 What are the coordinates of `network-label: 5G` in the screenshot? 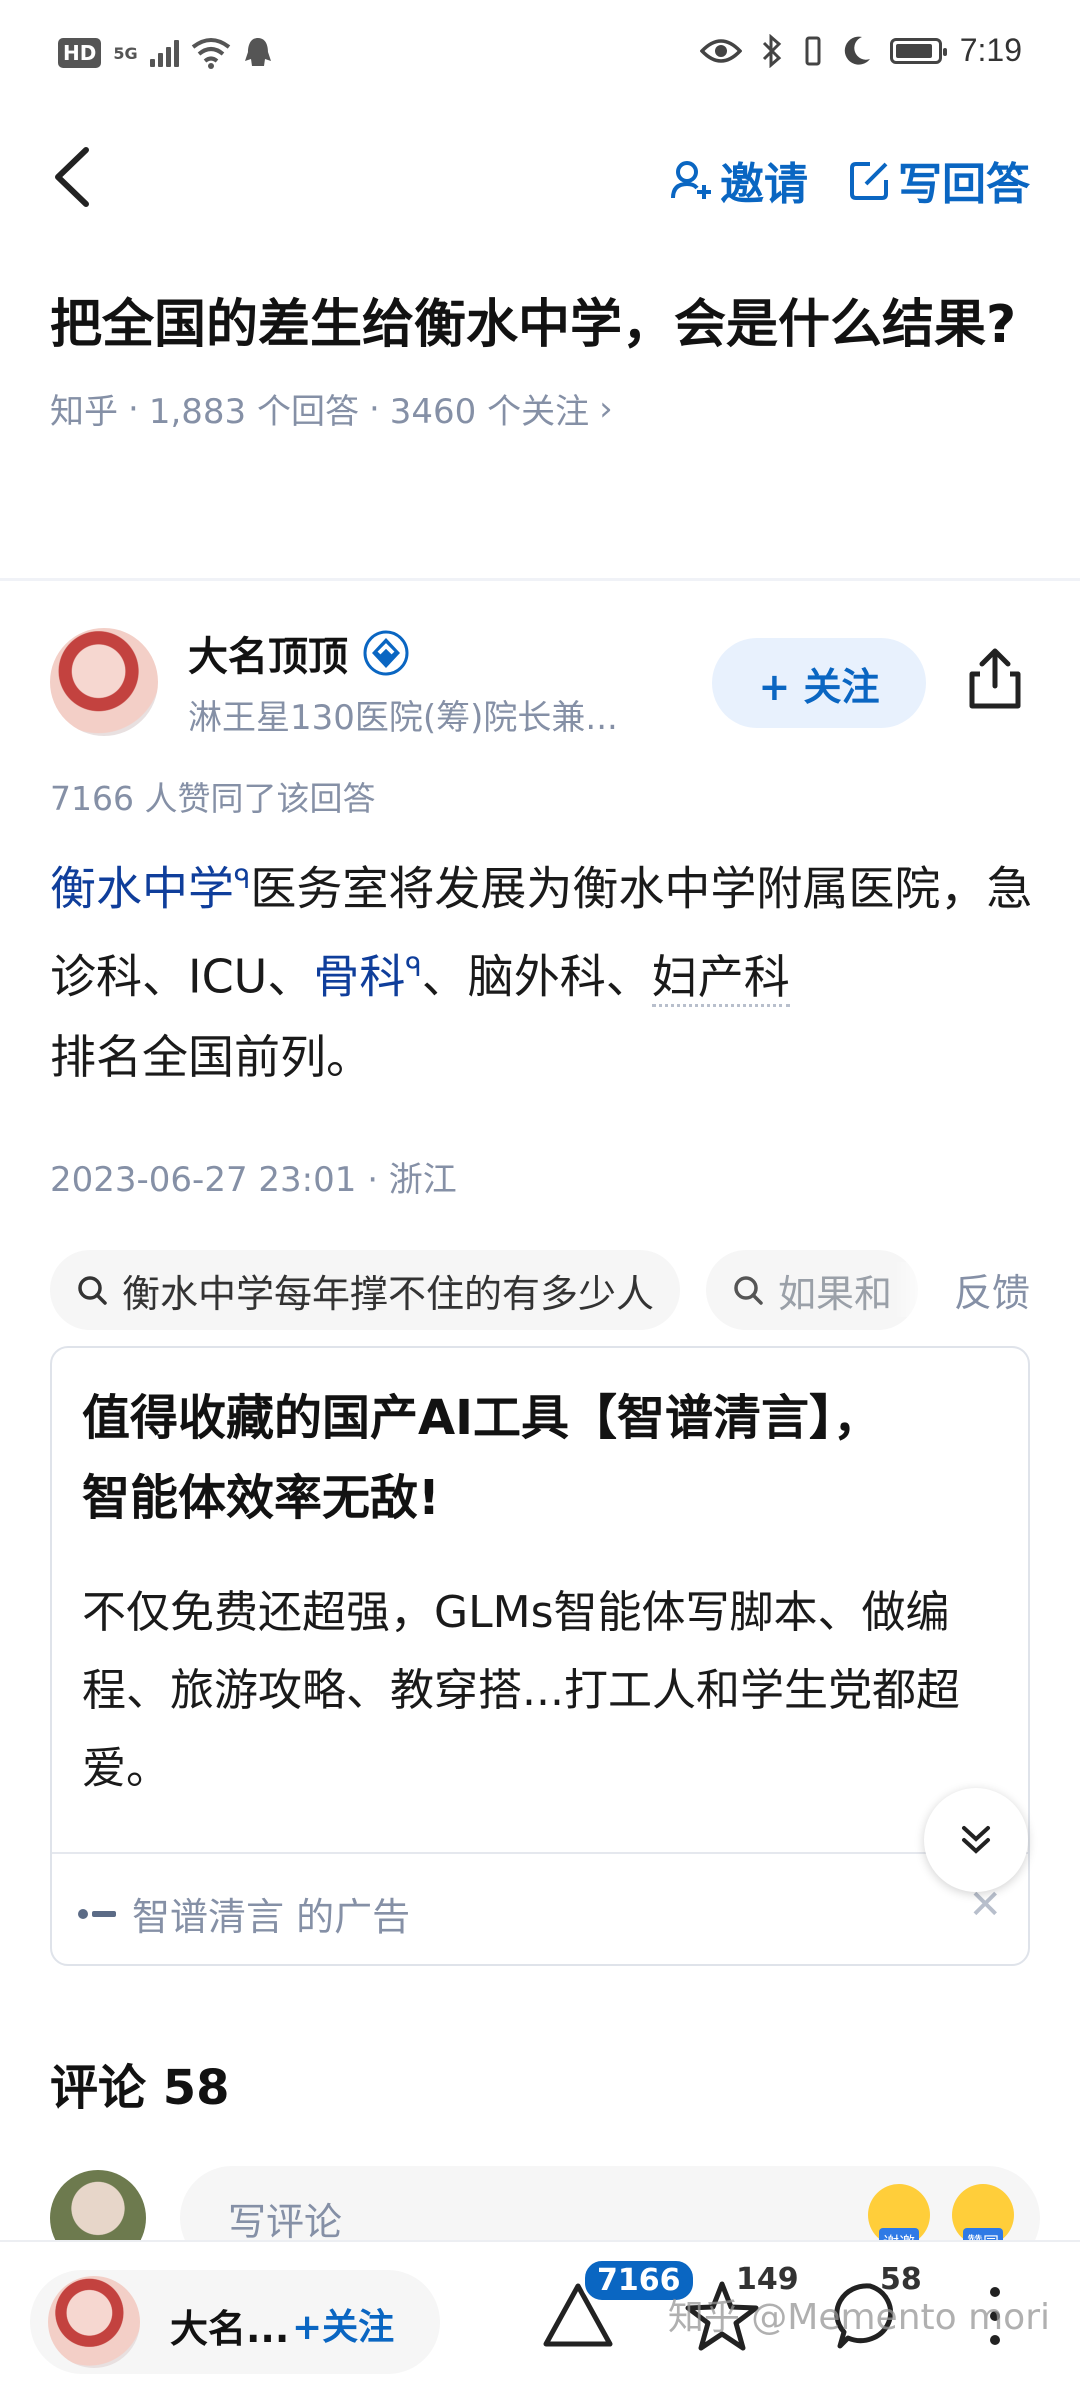 It's located at (125, 53).